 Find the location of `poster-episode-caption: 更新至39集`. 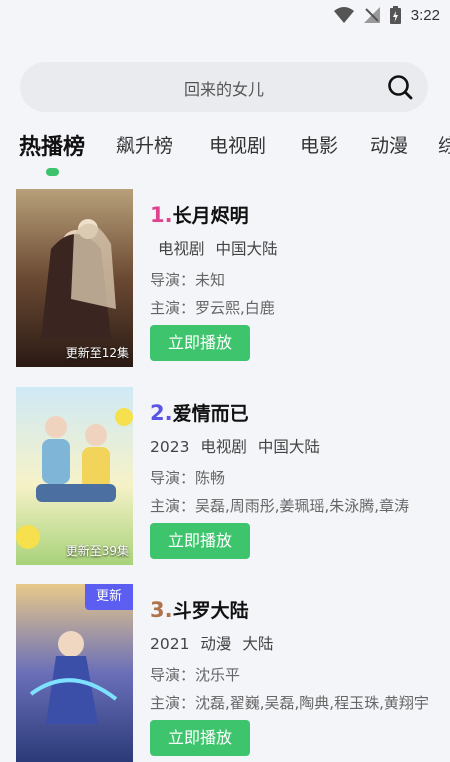

poster-episode-caption: 更新至39集 is located at coordinates (97, 551).